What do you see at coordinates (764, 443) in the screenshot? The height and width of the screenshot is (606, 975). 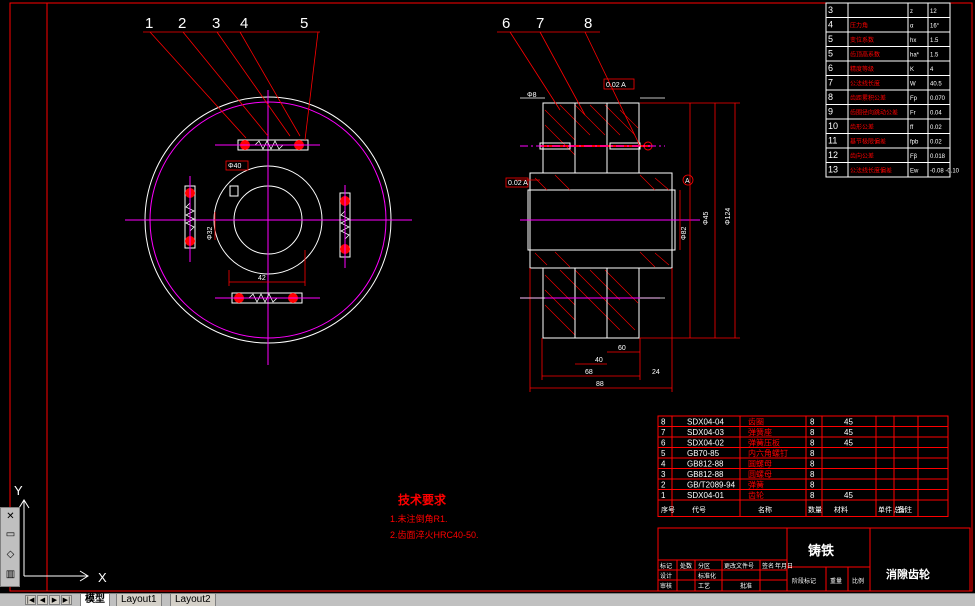 I see `bom-cell: 弹簧压板` at bounding box center [764, 443].